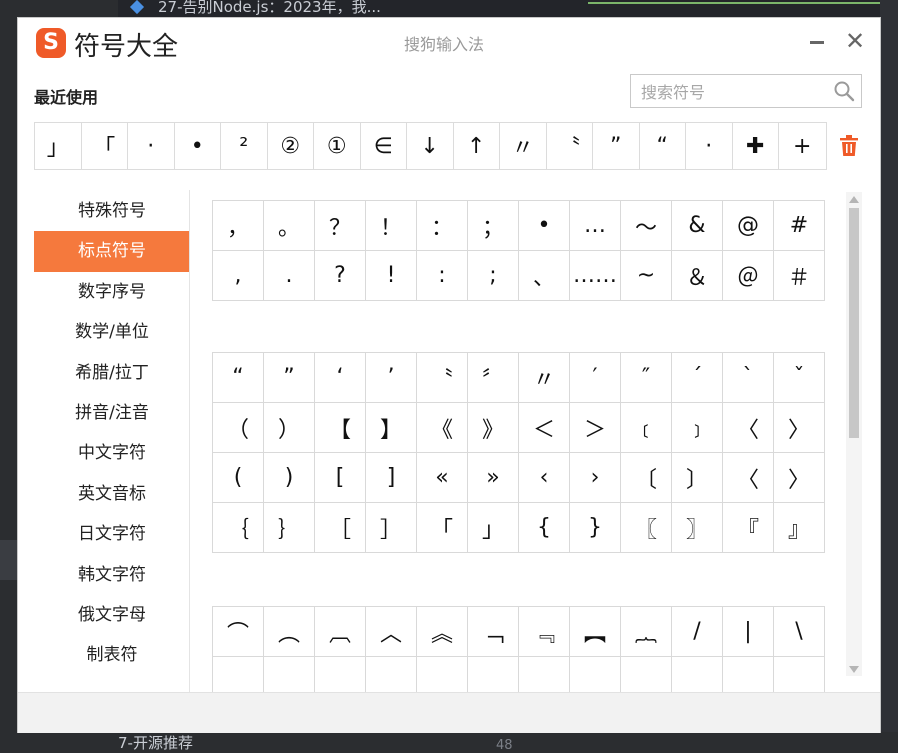  Describe the element at coordinates (340, 528) in the screenshot. I see `symbol-cell: ［` at that location.